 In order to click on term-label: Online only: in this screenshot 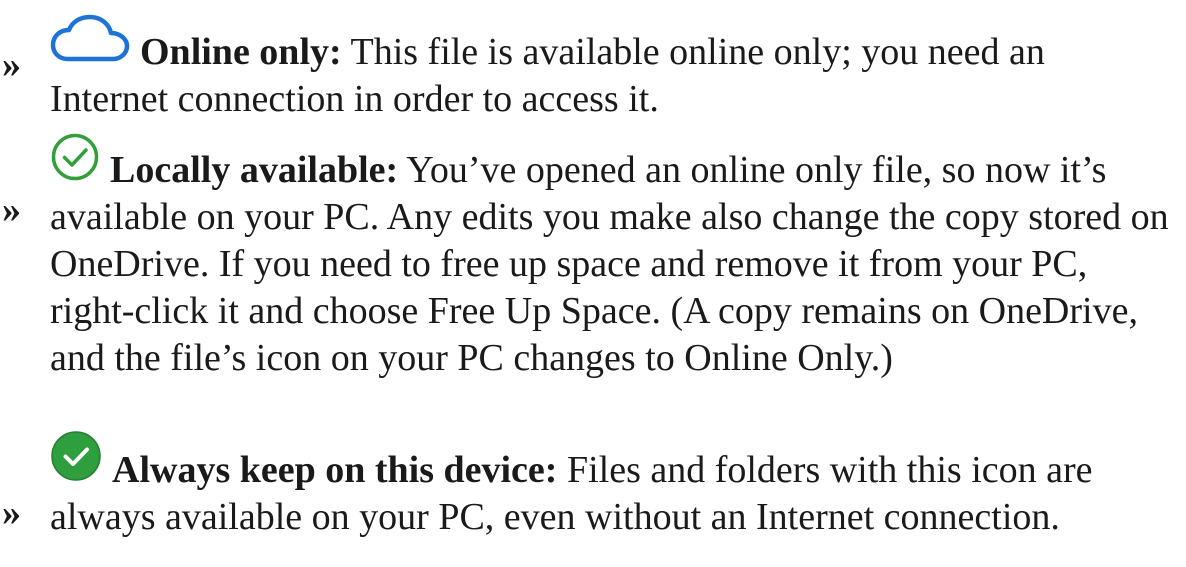, I will do `click(241, 52)`.